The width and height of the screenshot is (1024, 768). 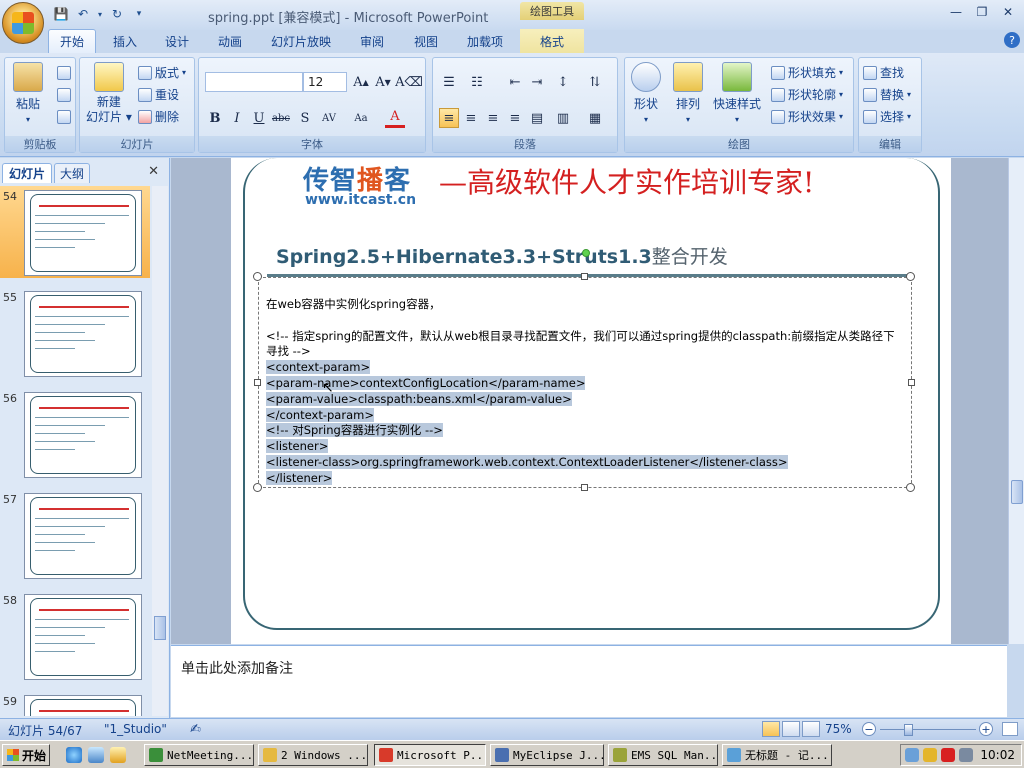 What do you see at coordinates (75, 703) in the screenshot?
I see `slide-thumbnail: 59` at bounding box center [75, 703].